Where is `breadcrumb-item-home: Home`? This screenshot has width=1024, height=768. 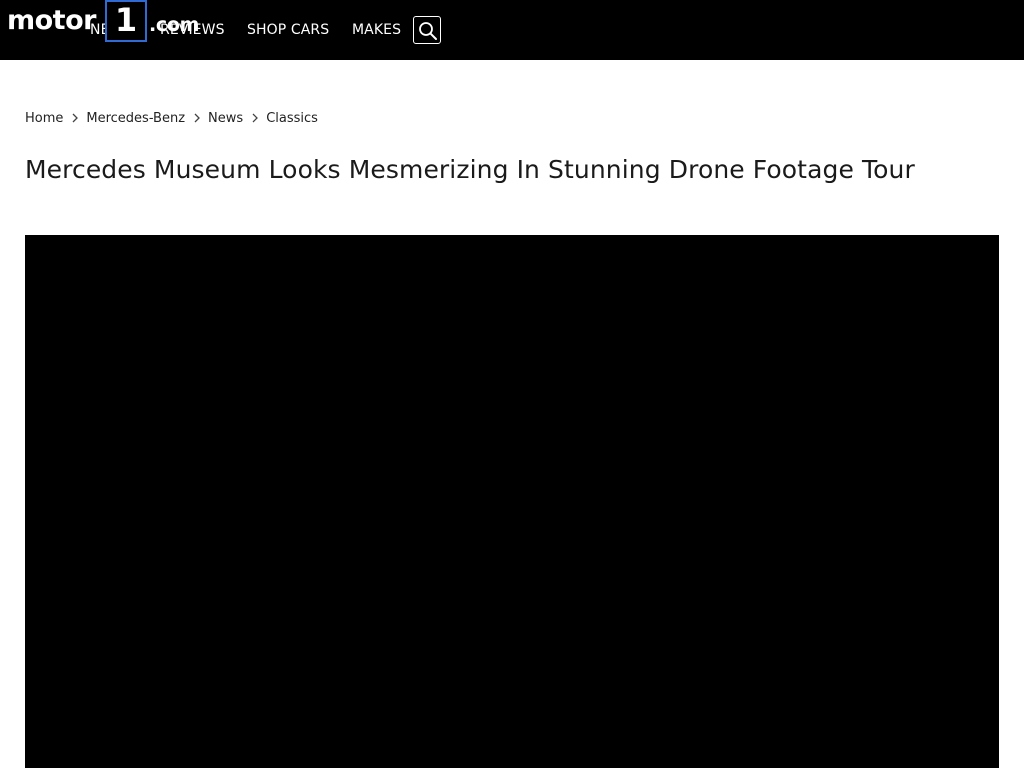 breadcrumb-item-home: Home is located at coordinates (44, 118).